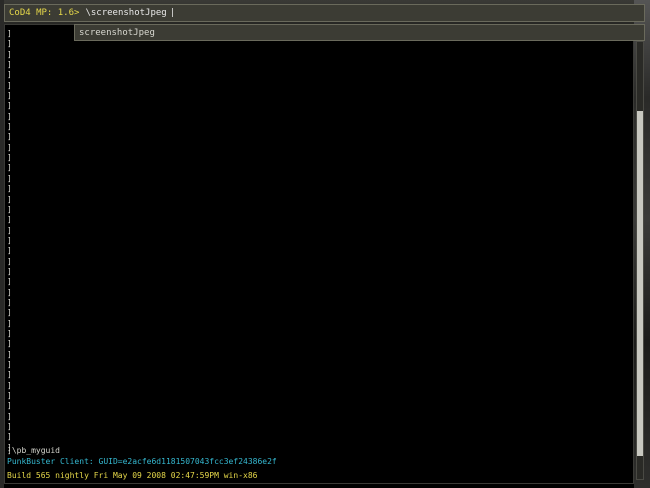 The width and height of the screenshot is (650, 488). What do you see at coordinates (172, 13) in the screenshot?
I see `text-cursor: |` at bounding box center [172, 13].